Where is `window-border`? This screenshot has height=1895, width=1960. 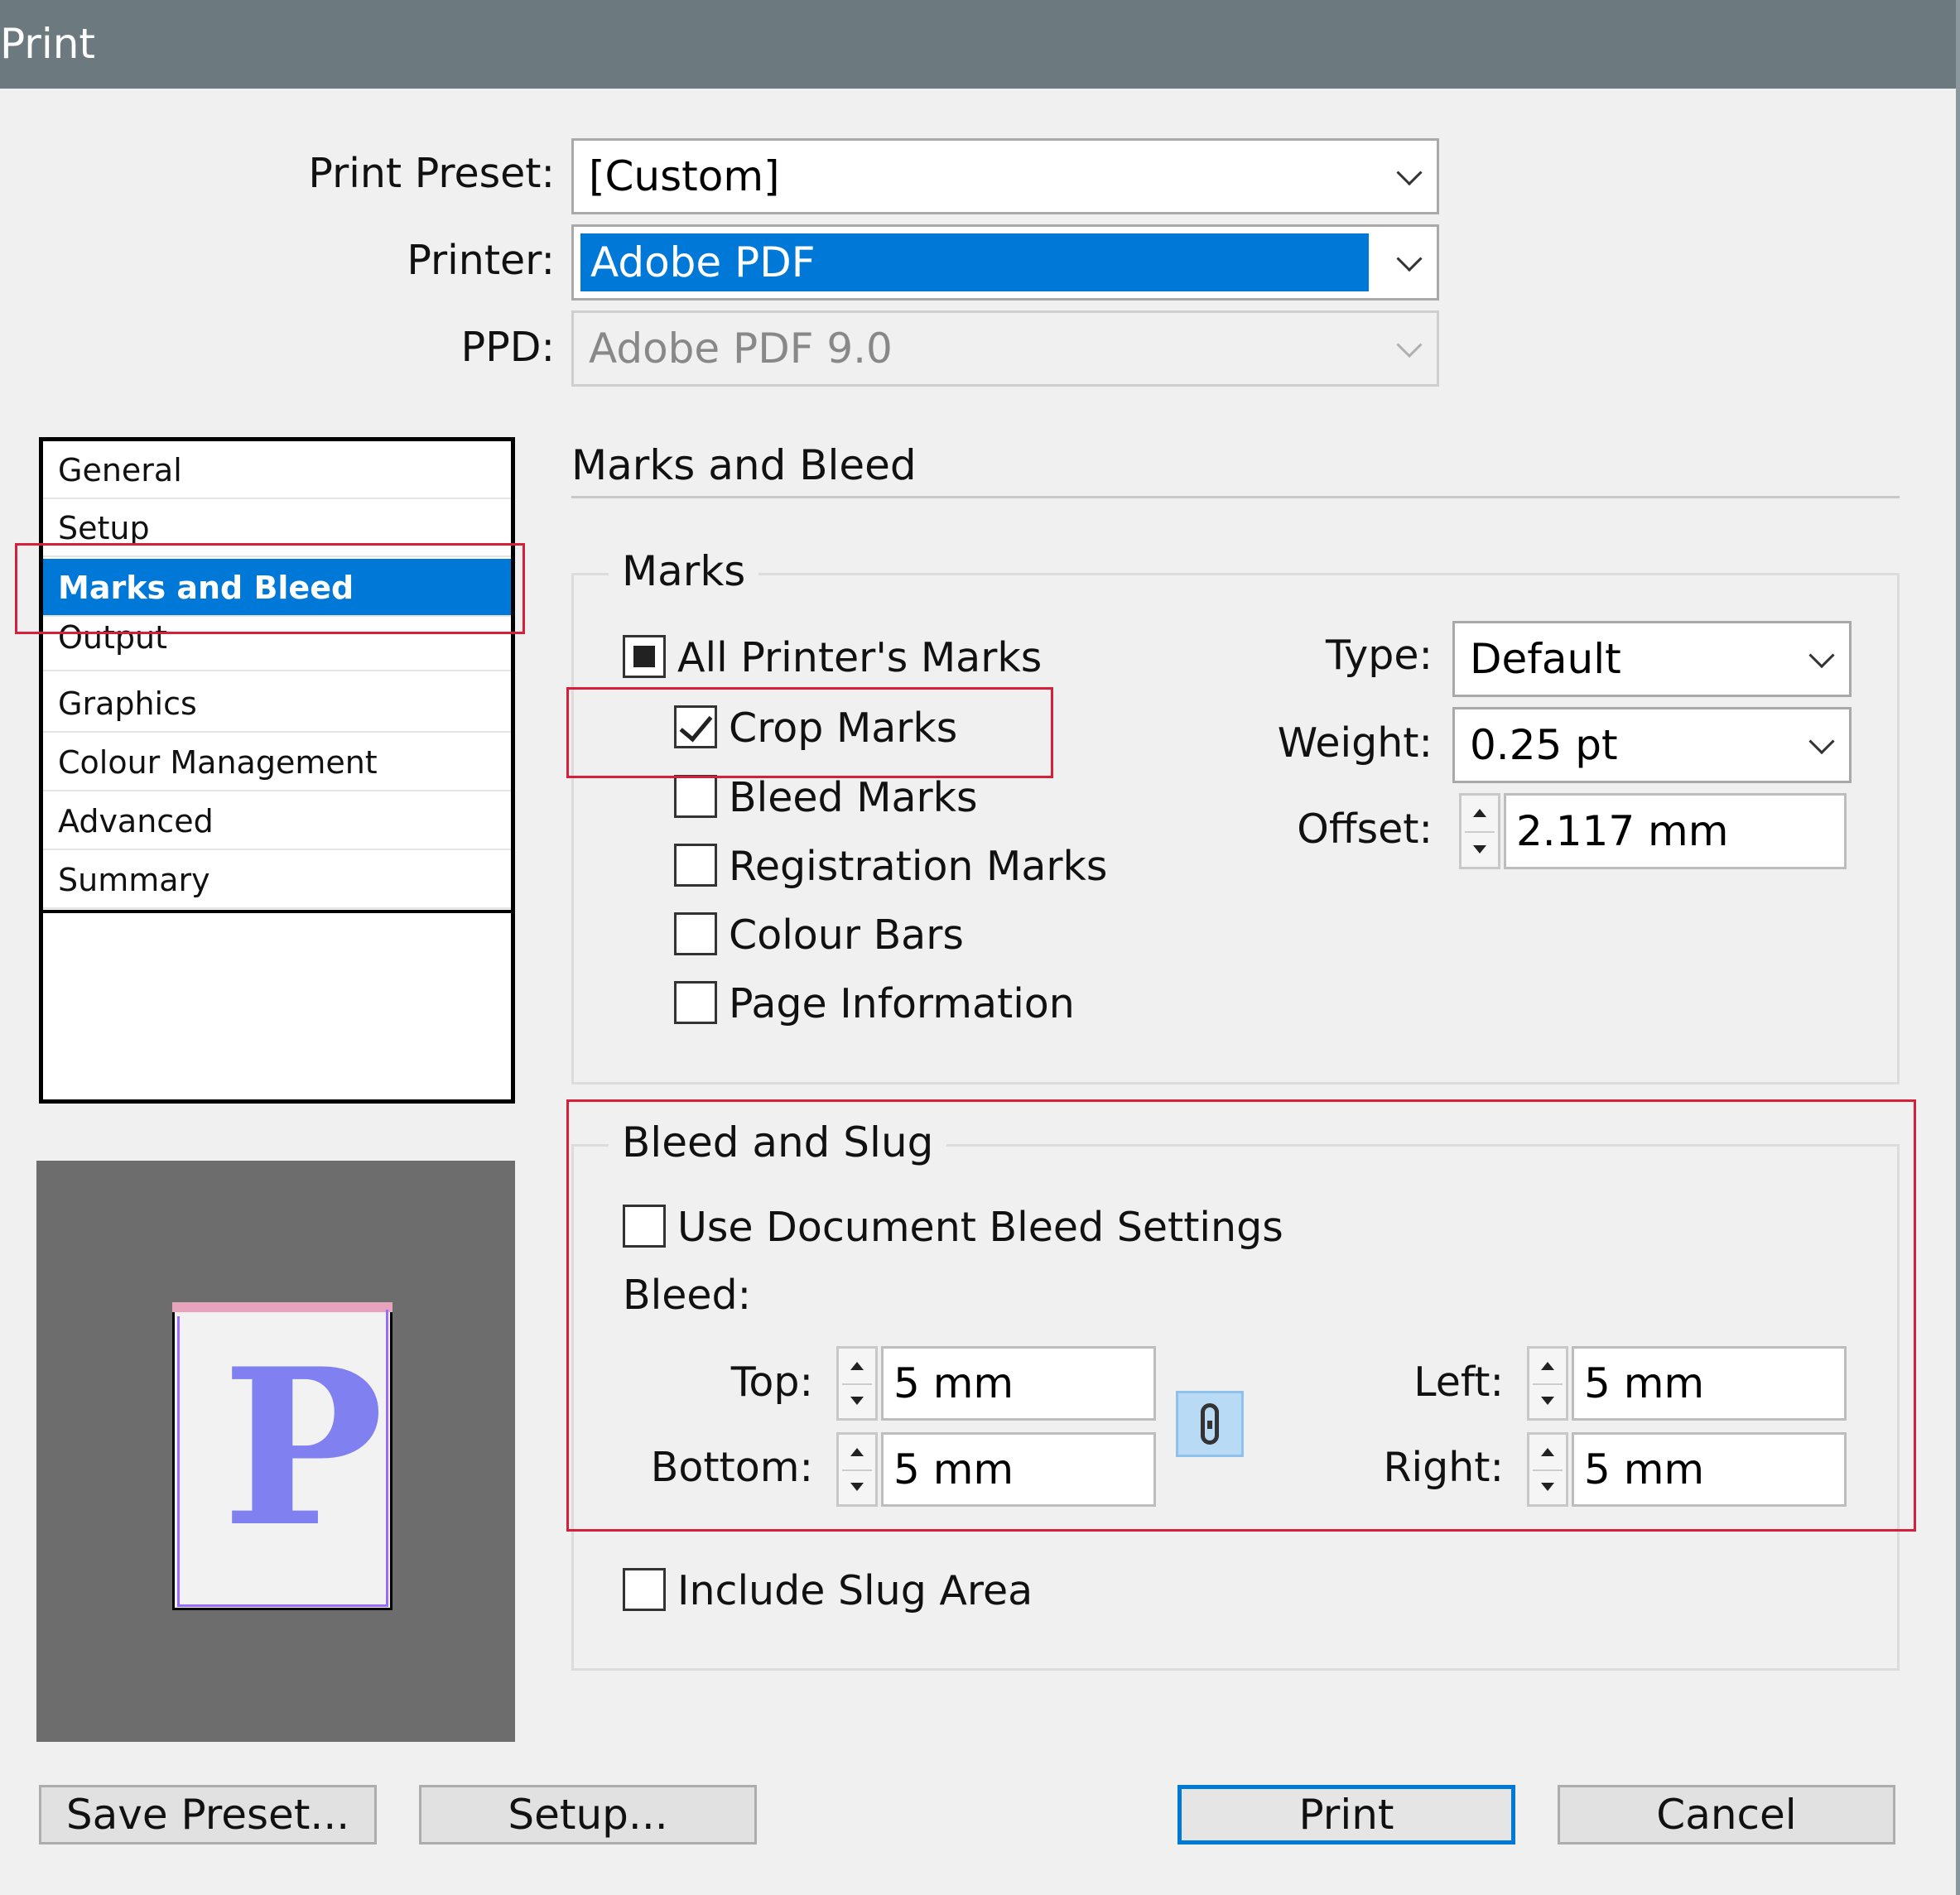
window-border is located at coordinates (1958, 947).